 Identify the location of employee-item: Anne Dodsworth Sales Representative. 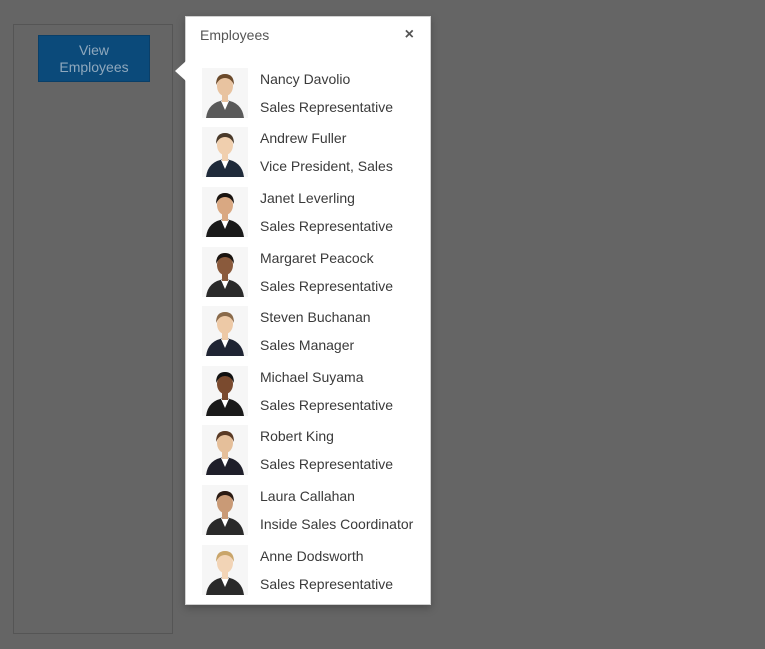
(315, 570).